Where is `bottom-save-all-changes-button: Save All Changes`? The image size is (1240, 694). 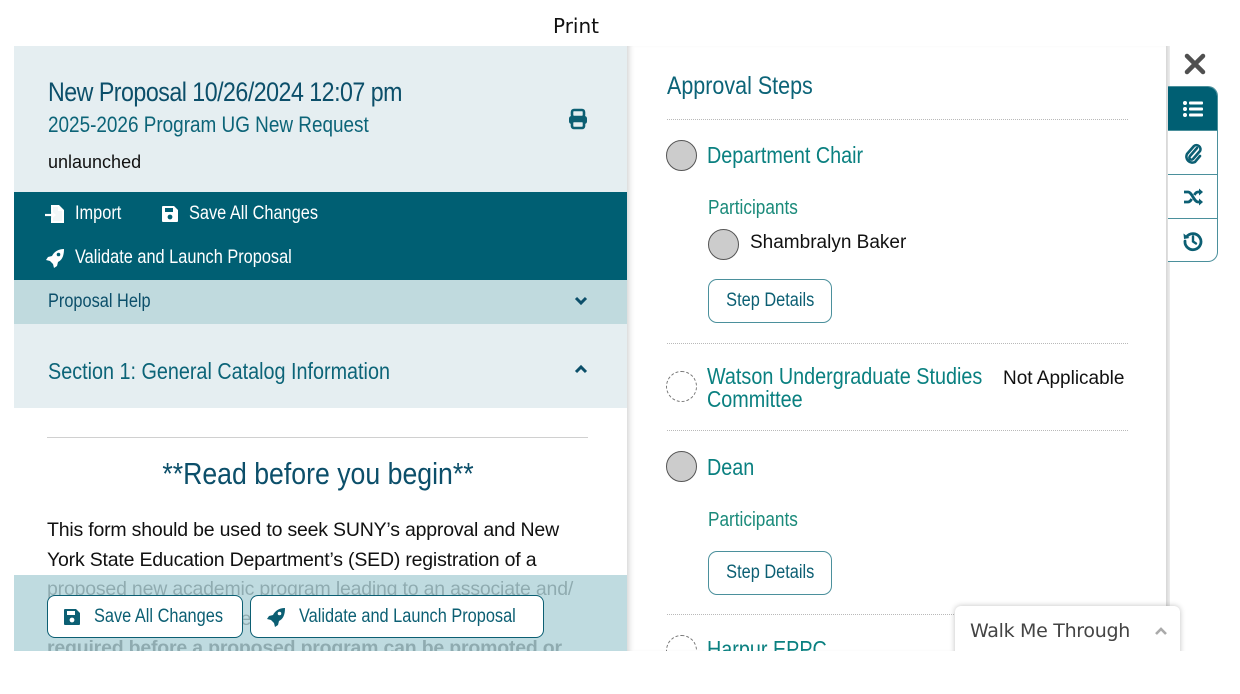 bottom-save-all-changes-button: Save All Changes is located at coordinates (145, 616).